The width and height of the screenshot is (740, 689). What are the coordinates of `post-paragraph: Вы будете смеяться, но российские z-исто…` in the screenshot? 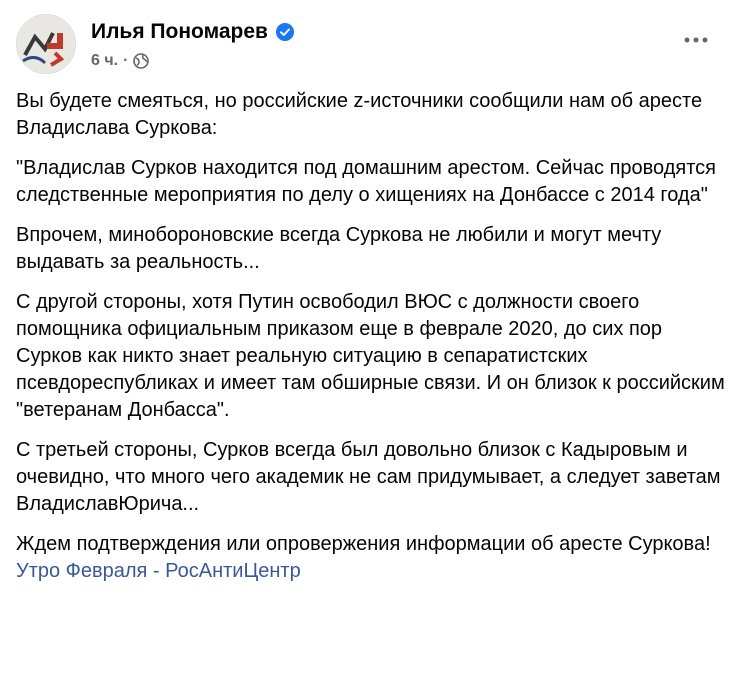 It's located at (359, 114).